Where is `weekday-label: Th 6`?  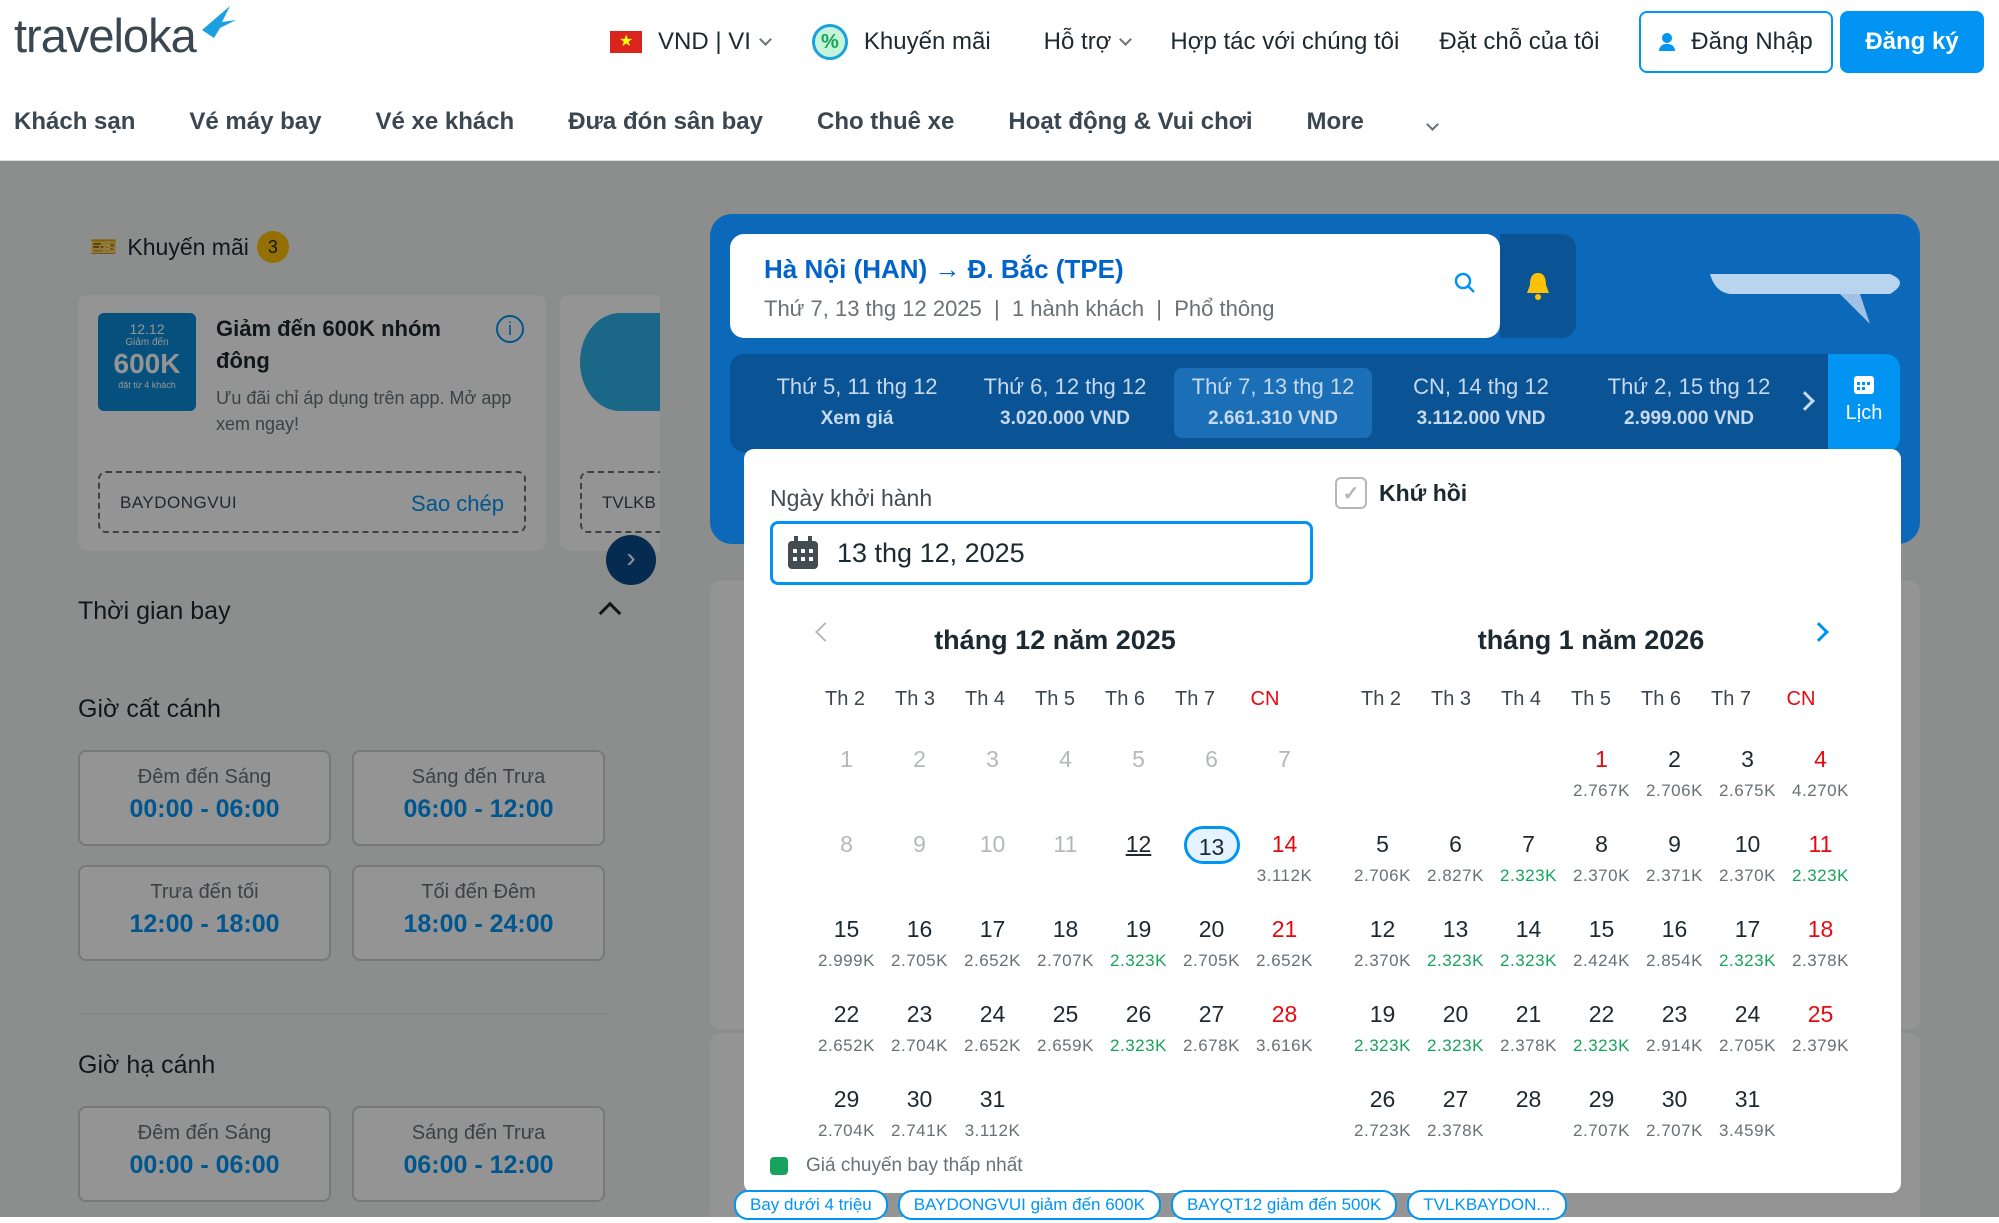
weekday-label: Th 6 is located at coordinates (1125, 699).